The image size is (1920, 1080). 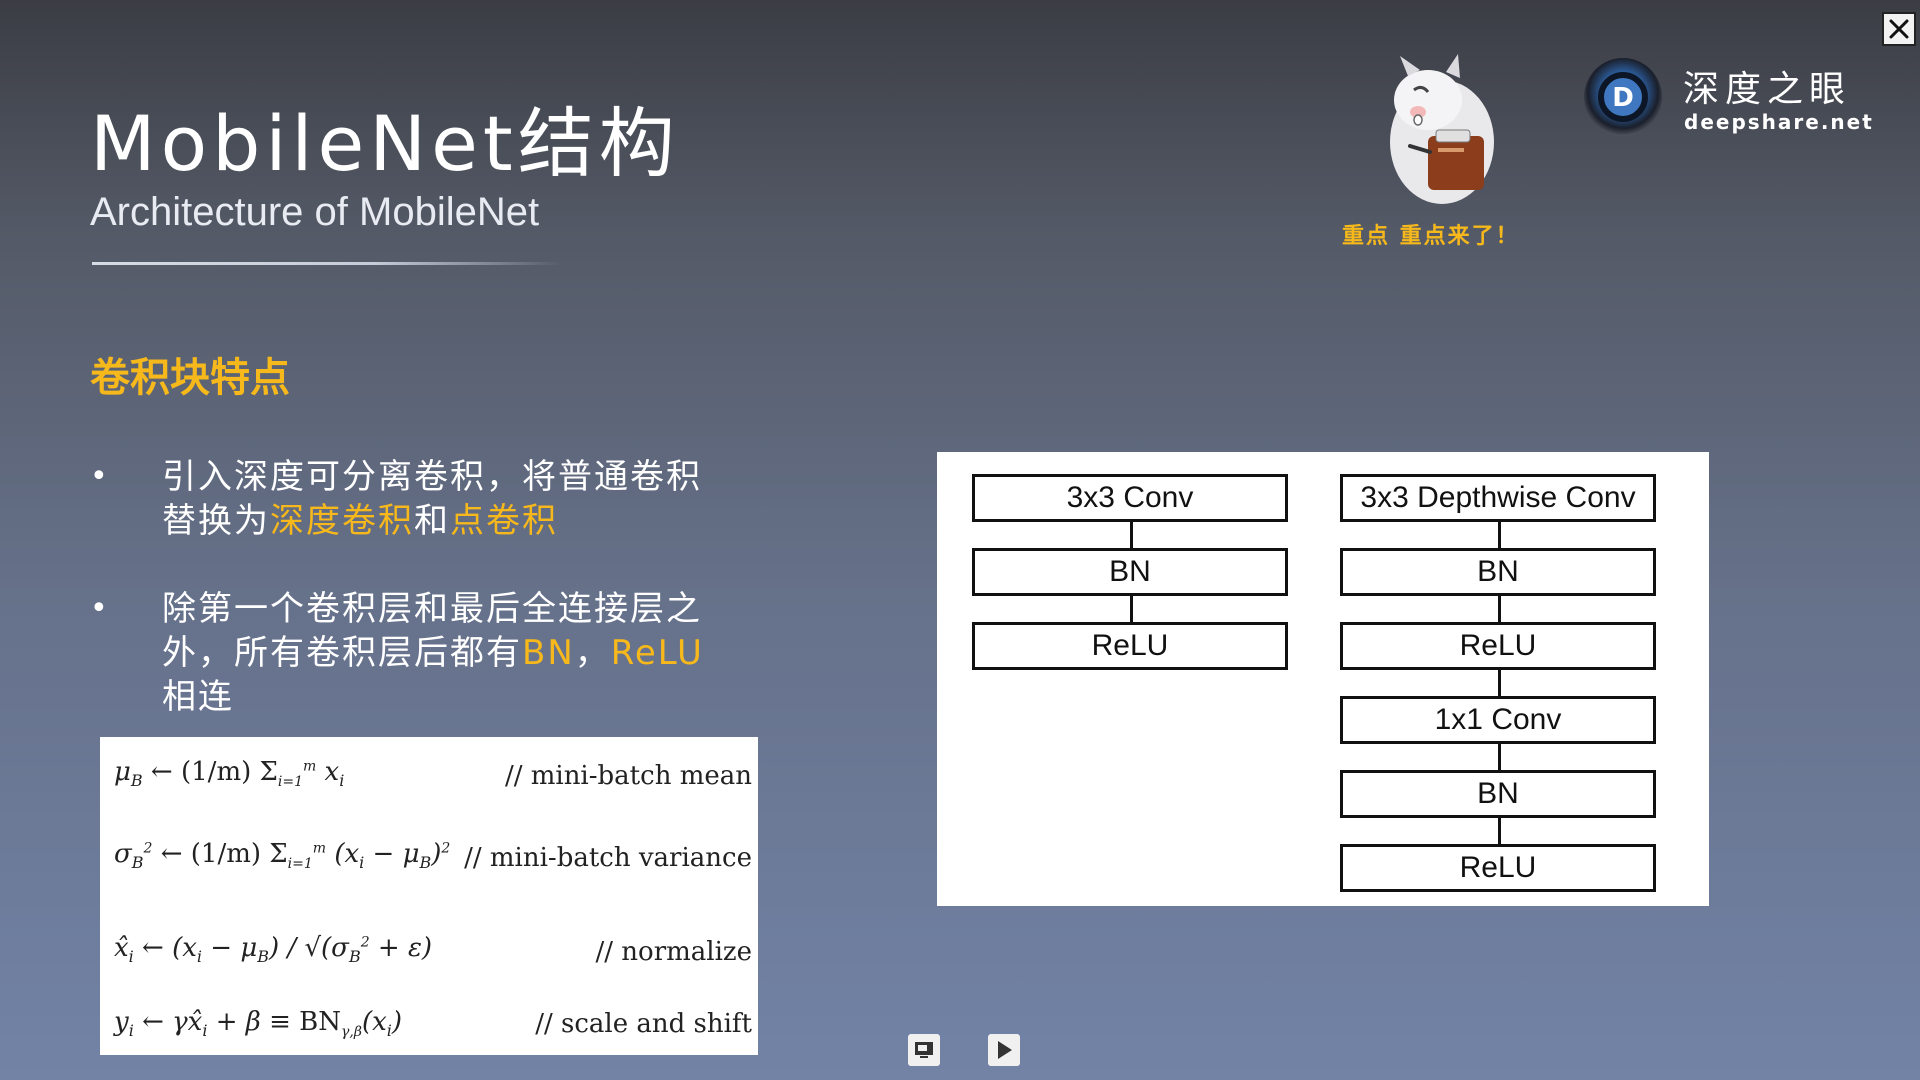 I want to click on formula-comment-scale: // scale and shift, so click(x=643, y=1024).